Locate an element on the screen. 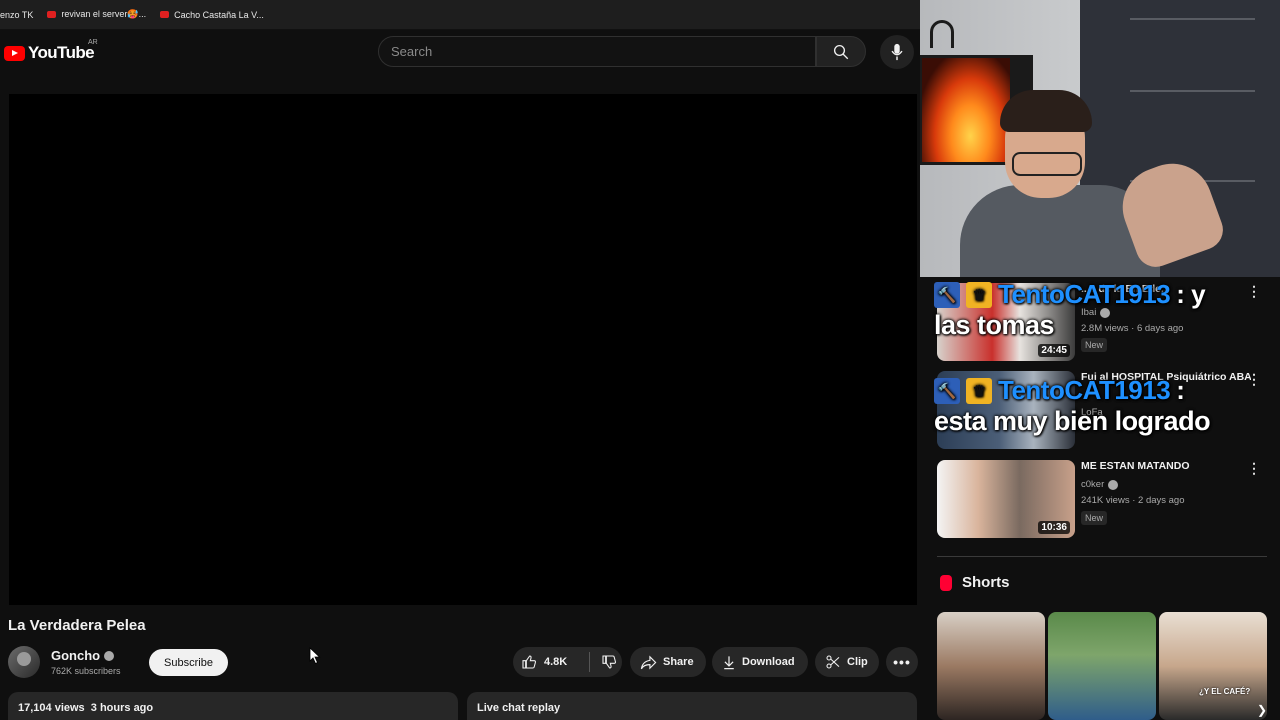 The width and height of the screenshot is (1280, 720). logo-text: YouTube is located at coordinates (61, 52).